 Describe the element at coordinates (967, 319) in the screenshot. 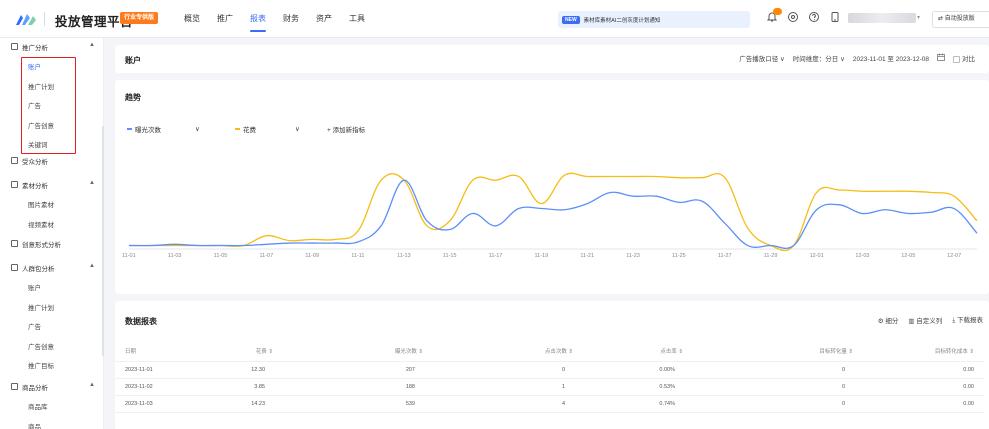

I see `download-report-button: ⤓ 下载报表` at that location.